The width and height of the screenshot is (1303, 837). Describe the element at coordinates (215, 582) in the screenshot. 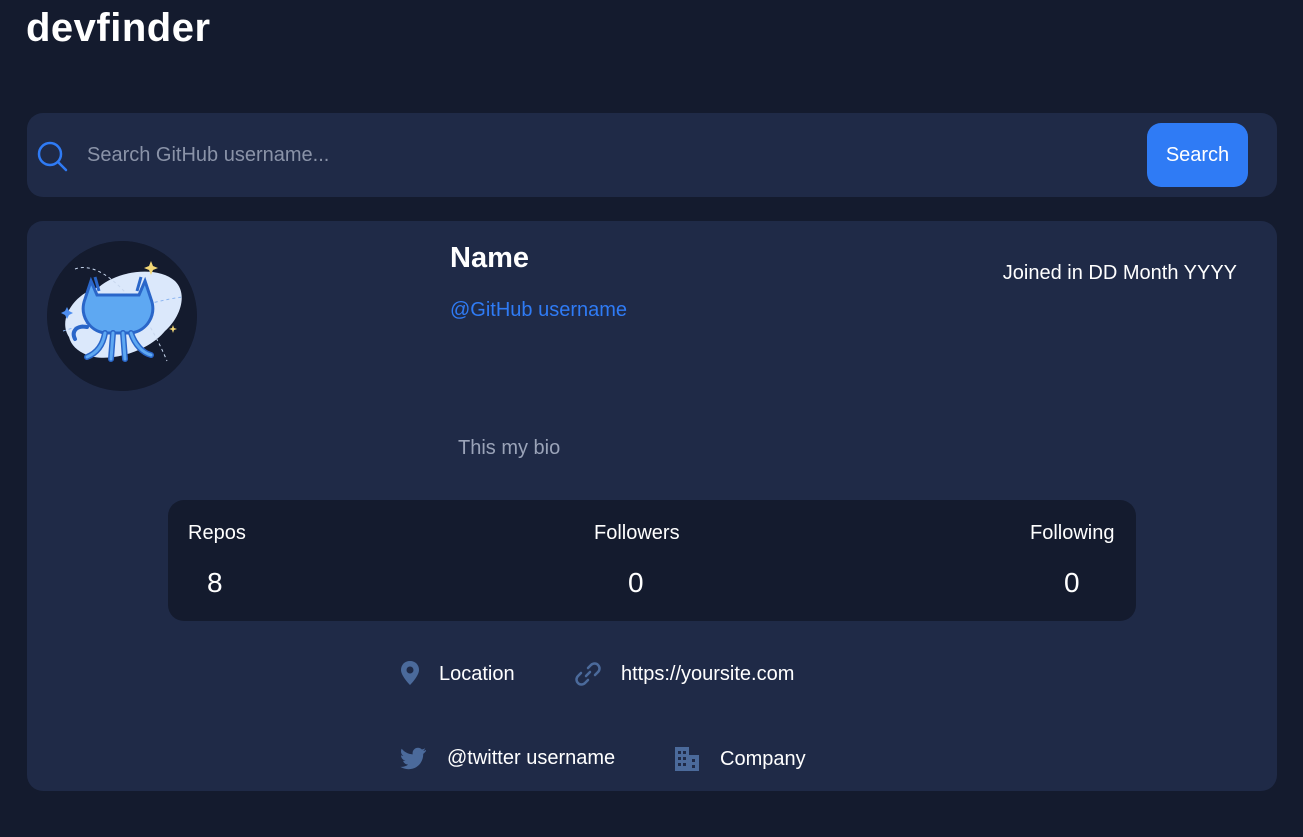

I see `repos-value: 8` at that location.